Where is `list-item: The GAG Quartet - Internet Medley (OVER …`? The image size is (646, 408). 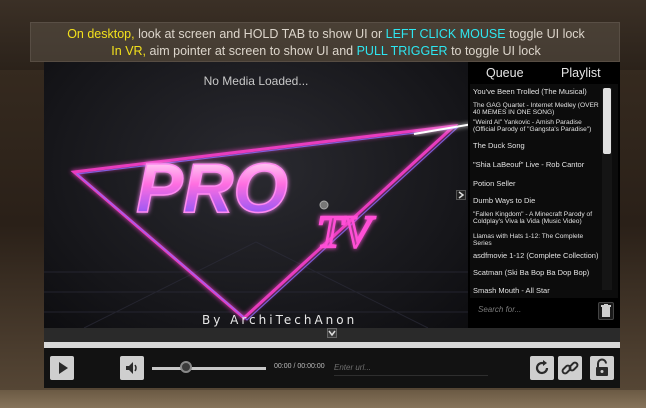
list-item: The GAG Quartet - Internet Medley (OVER … is located at coordinates (537, 109).